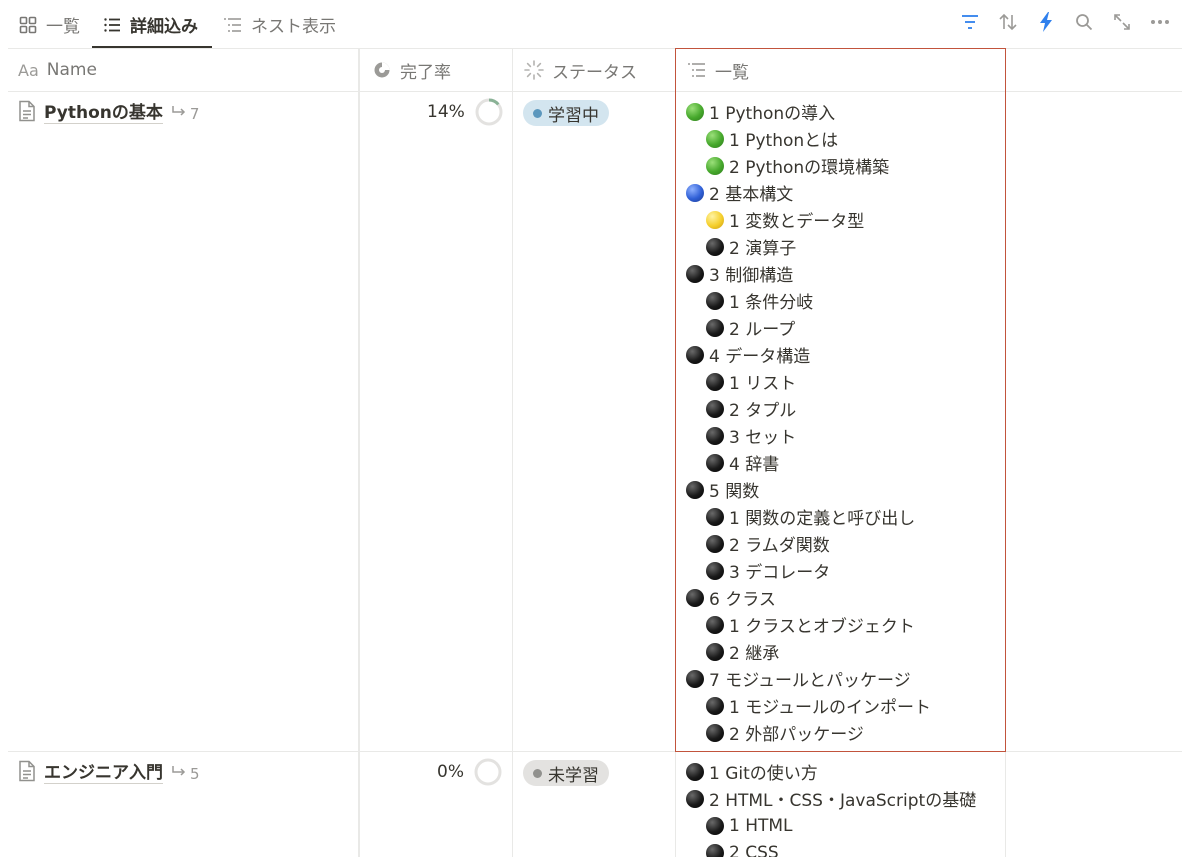 This screenshot has width=1200, height=857. Describe the element at coordinates (279, 24) in the screenshot. I see `tab-nested: ネスト表示` at that location.